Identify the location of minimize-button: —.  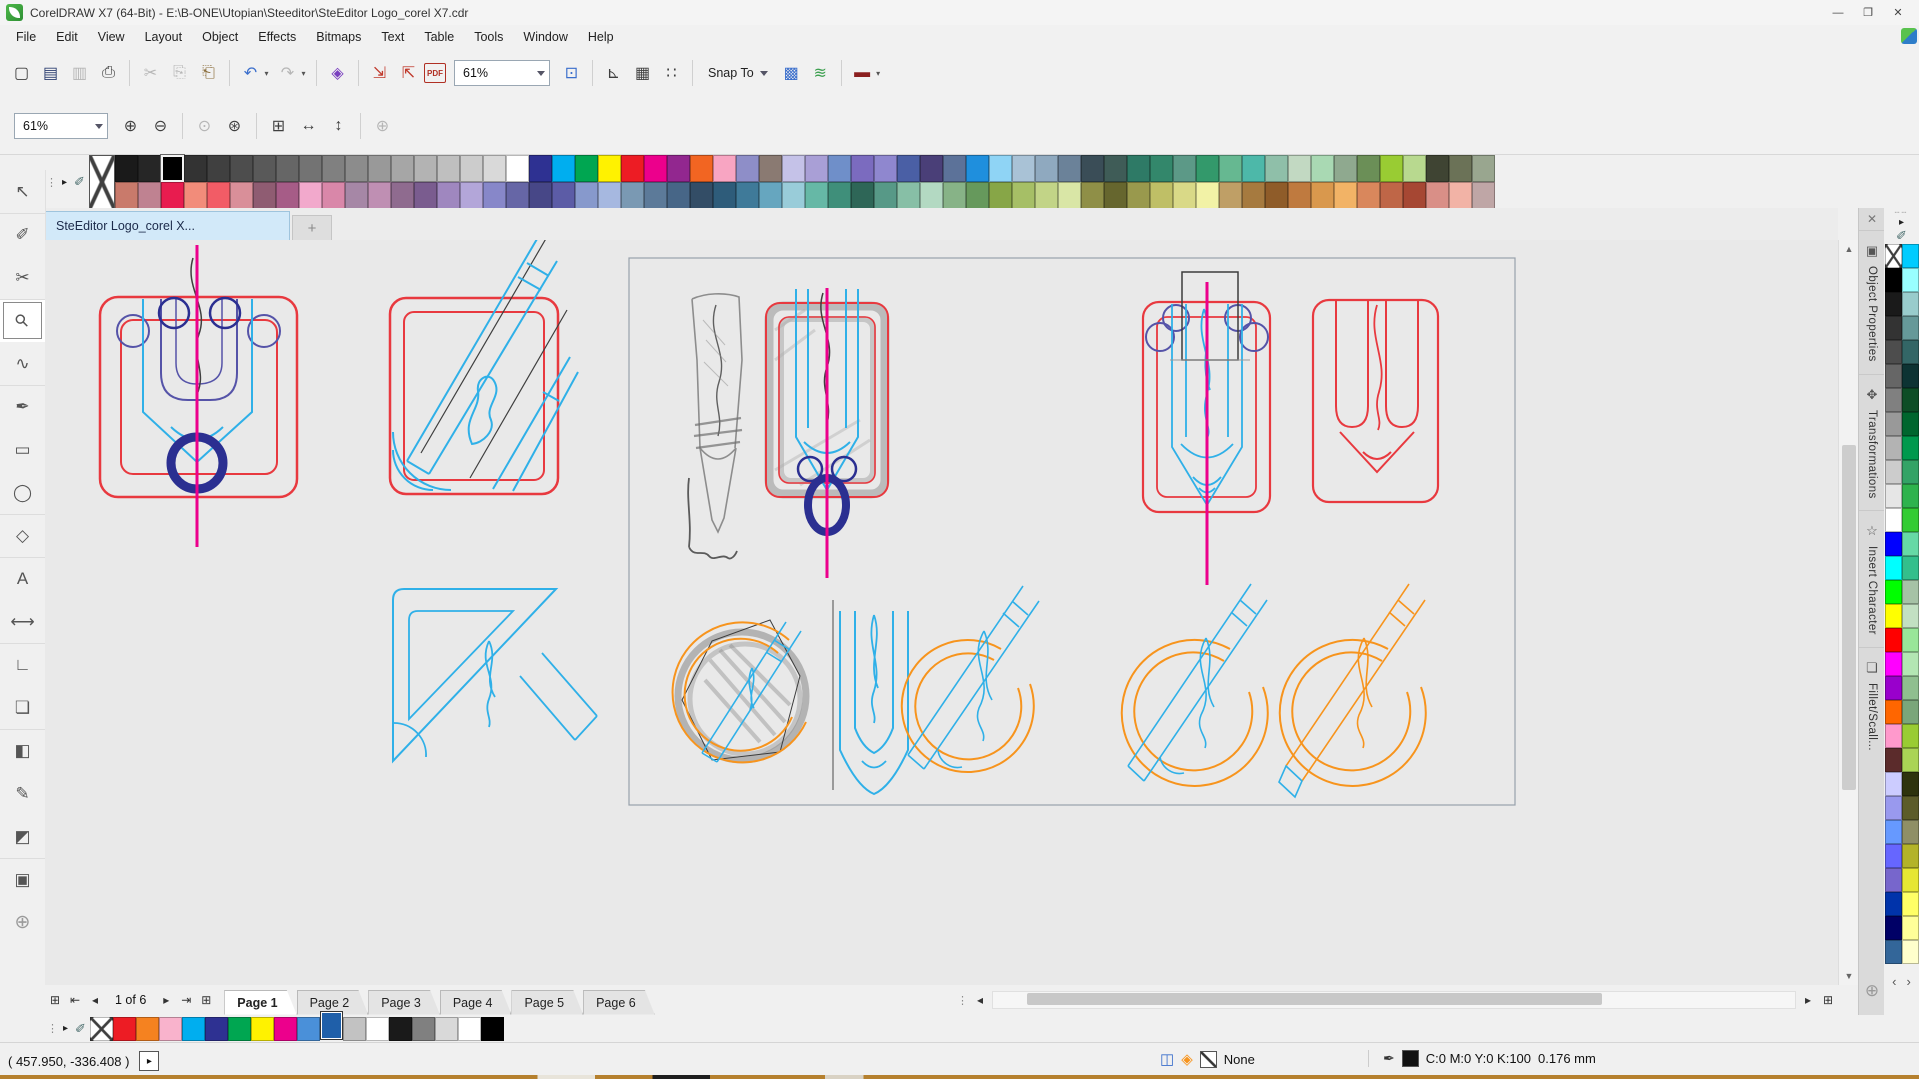
(1838, 12).